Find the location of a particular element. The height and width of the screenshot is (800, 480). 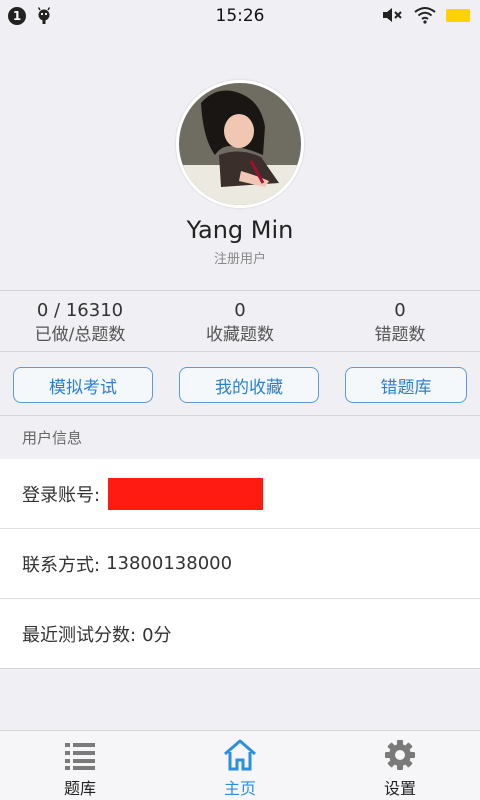

avatar-photo is located at coordinates (240, 144).